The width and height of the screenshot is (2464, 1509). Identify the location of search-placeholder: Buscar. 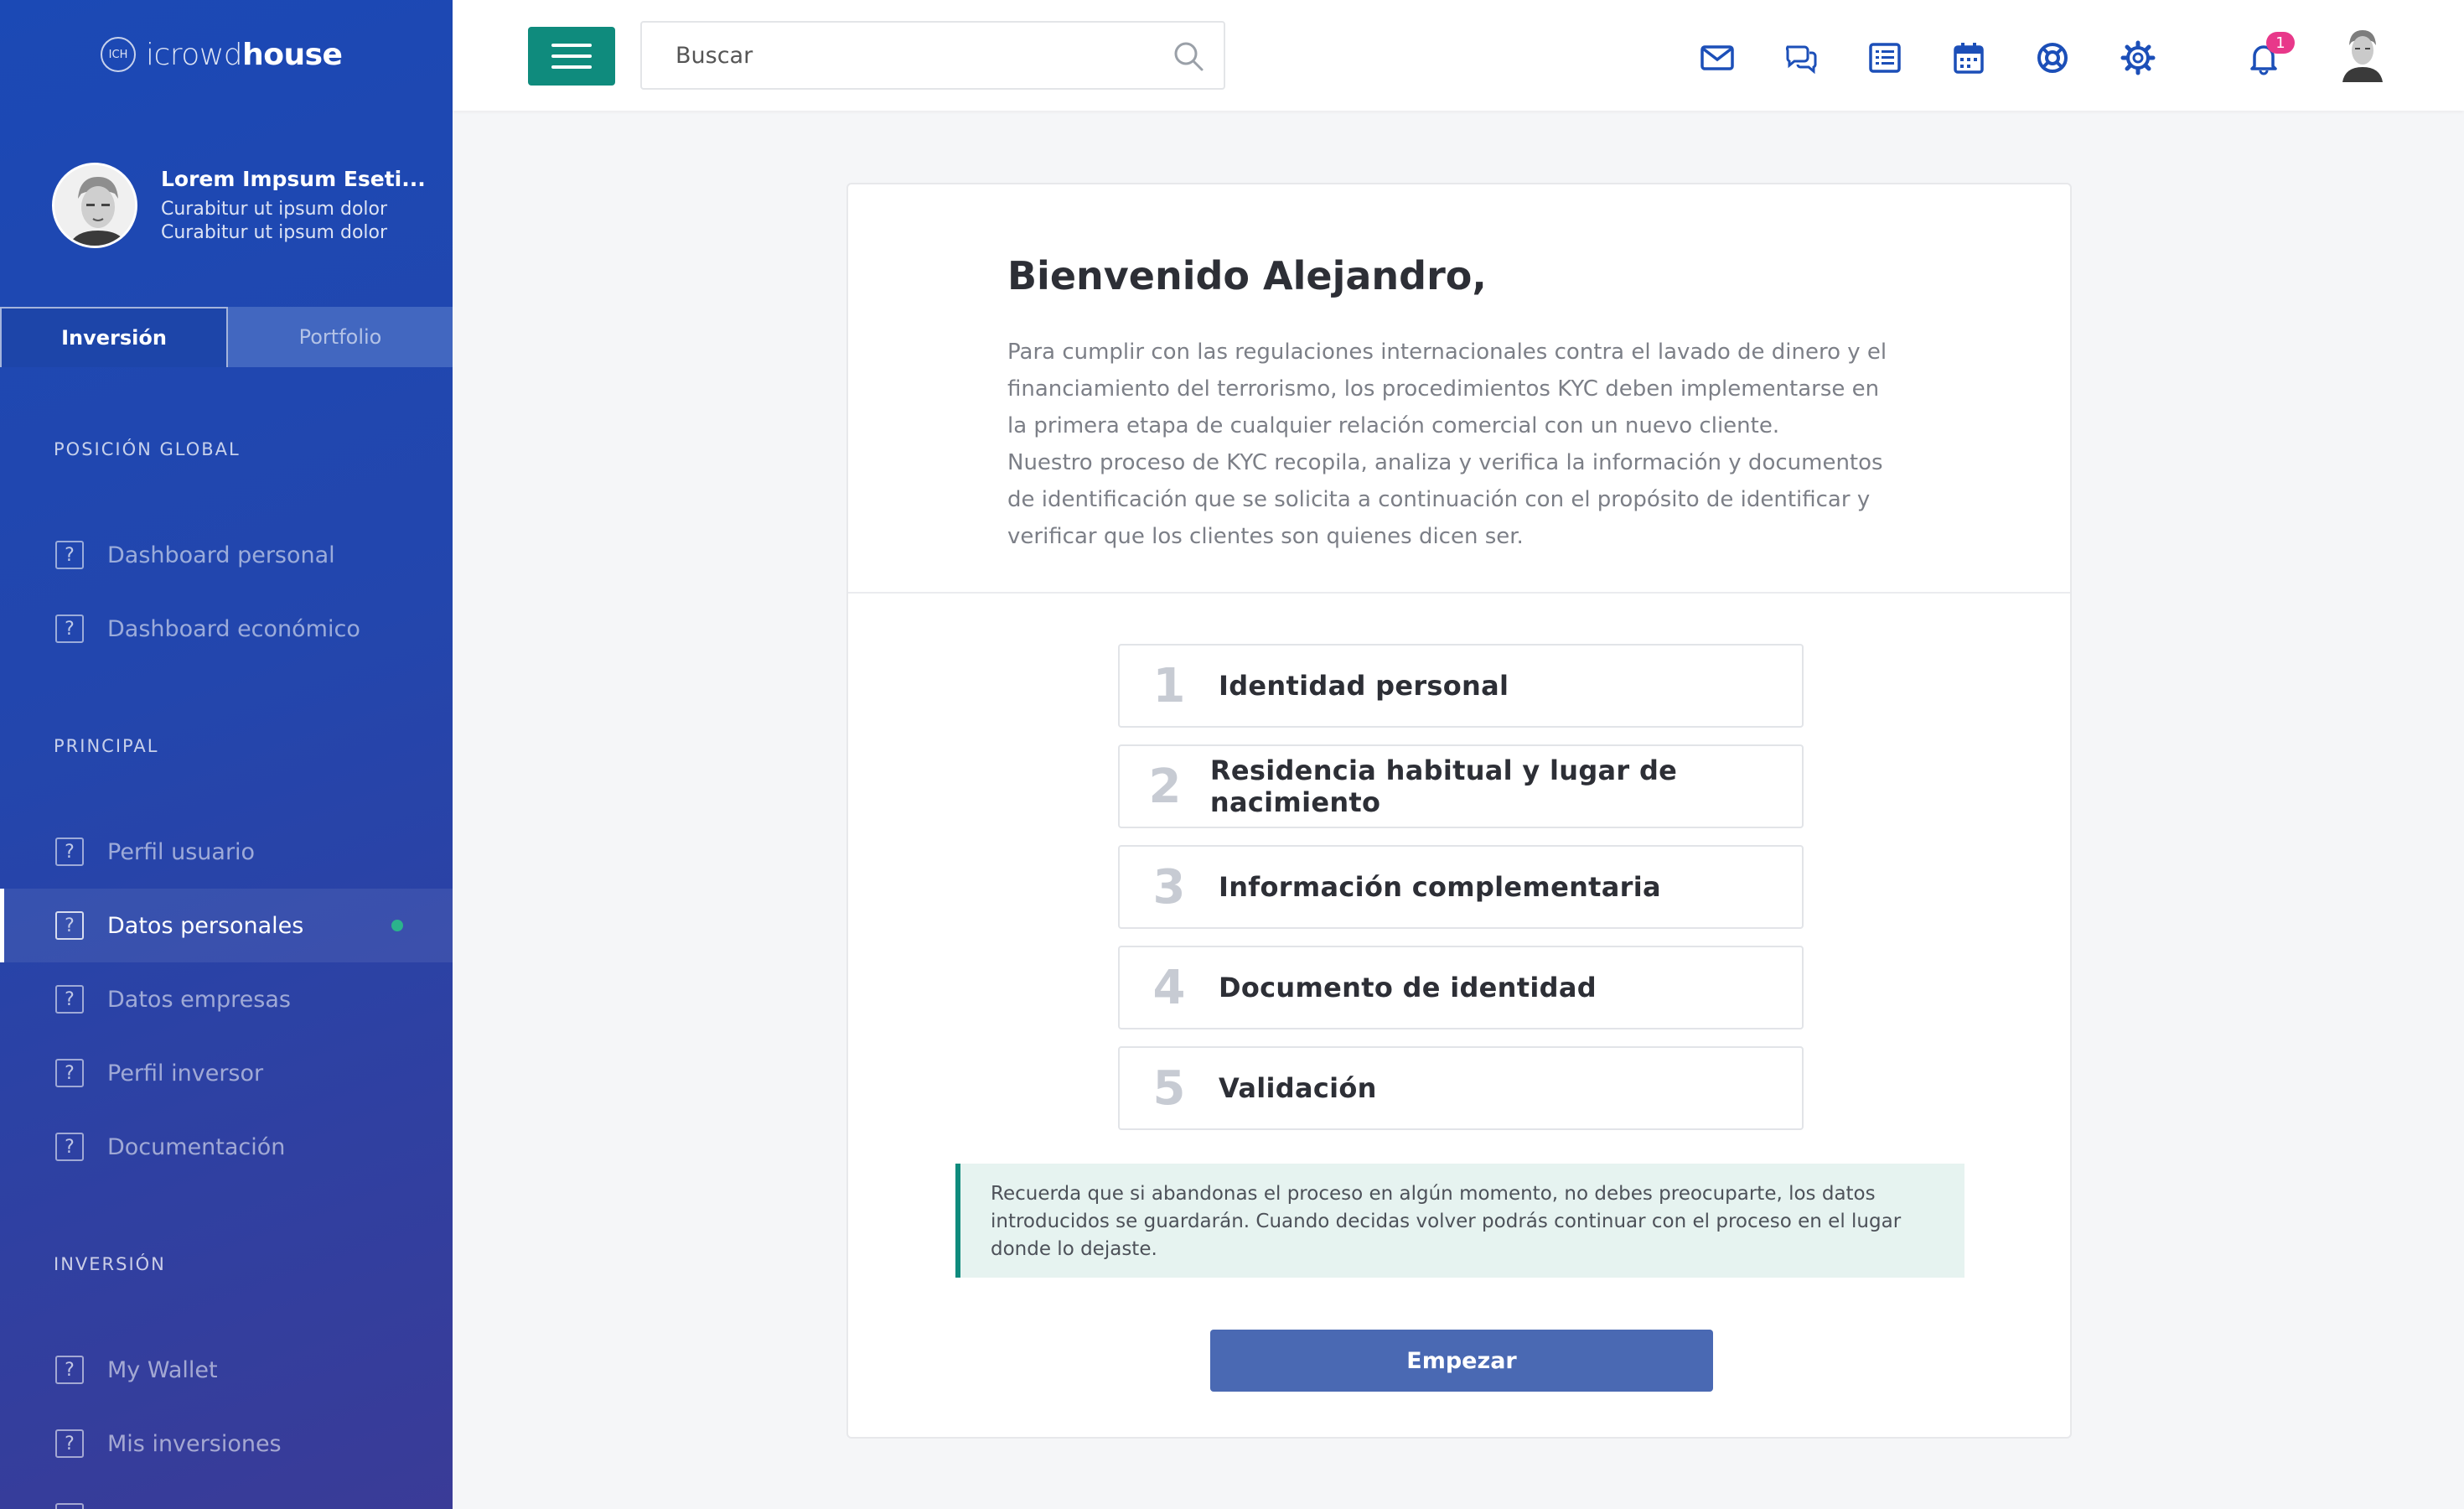
(714, 55).